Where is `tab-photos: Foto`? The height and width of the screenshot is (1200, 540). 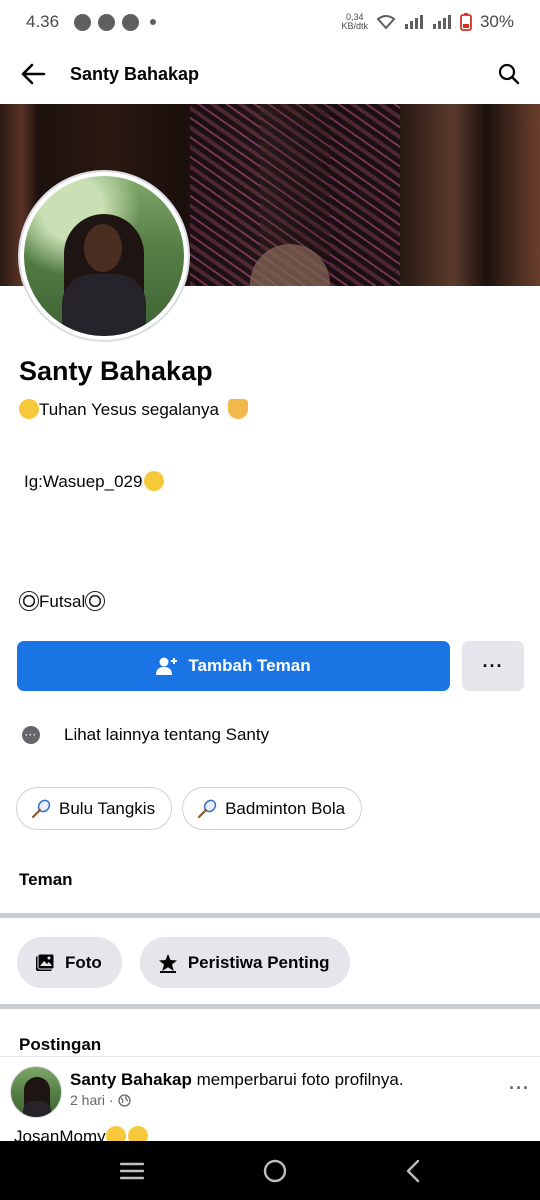 tab-photos: Foto is located at coordinates (69, 962).